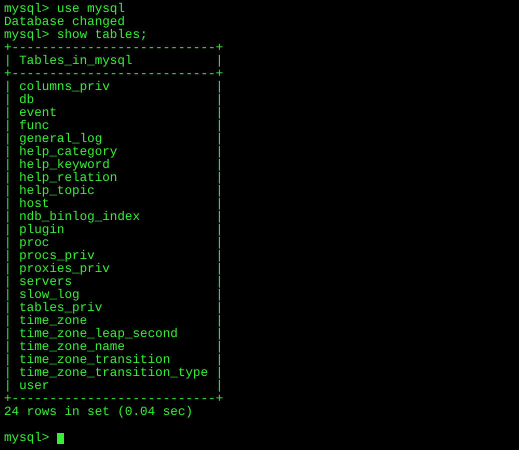 The image size is (519, 450). What do you see at coordinates (114, 87) in the screenshot?
I see `table-row: | columns_priv |` at bounding box center [114, 87].